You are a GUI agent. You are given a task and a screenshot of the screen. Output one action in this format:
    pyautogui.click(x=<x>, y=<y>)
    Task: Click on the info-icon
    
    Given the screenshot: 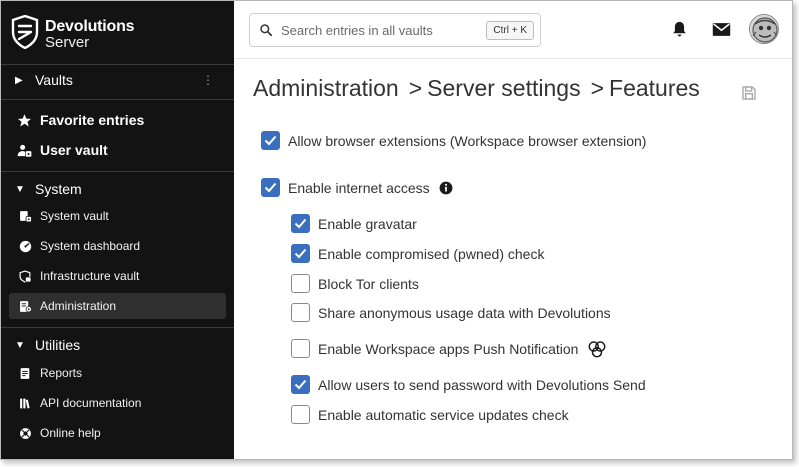 What is the action you would take?
    pyautogui.click(x=446, y=188)
    